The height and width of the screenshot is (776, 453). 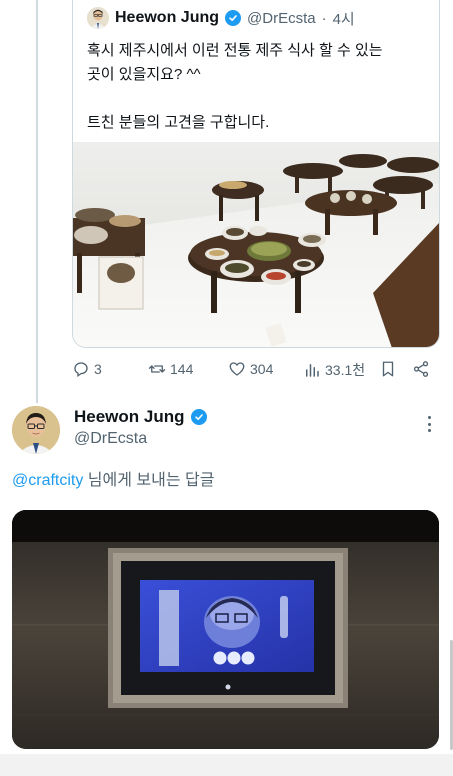 I want to click on views-icon, so click(x=312, y=370).